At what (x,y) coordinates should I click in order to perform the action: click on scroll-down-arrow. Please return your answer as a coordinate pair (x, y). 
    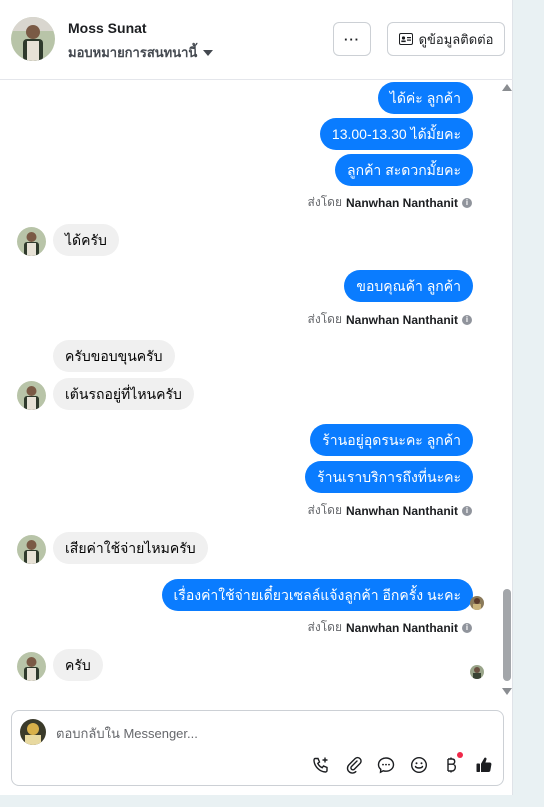
    Looking at the image, I should click on (507, 691).